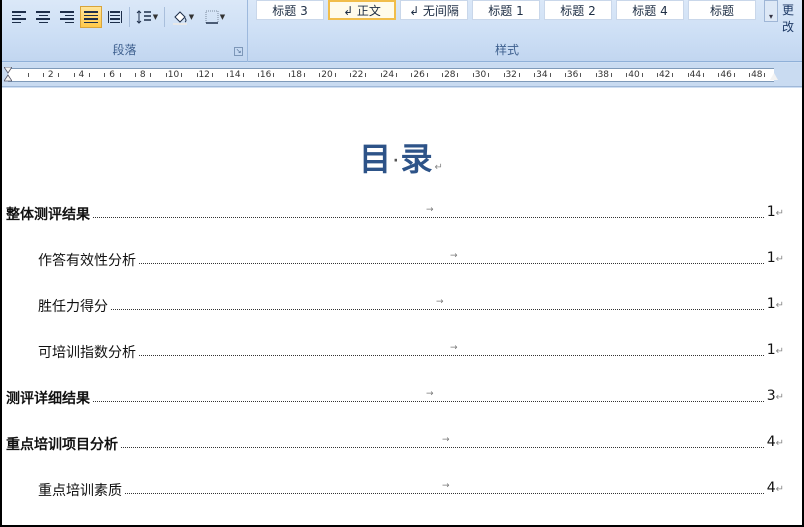 Image resolution: width=804 pixels, height=527 pixels. What do you see at coordinates (415, 490) in the screenshot?
I see `toc-entry: 重点培训素质 → 4↵` at bounding box center [415, 490].